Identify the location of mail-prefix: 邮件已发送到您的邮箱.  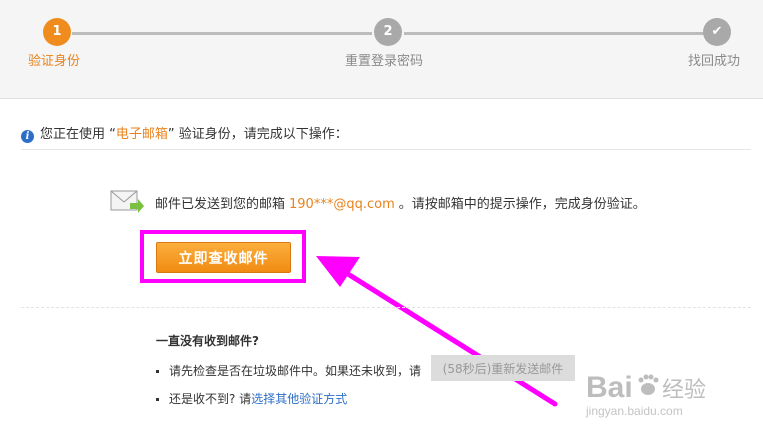
(220, 204).